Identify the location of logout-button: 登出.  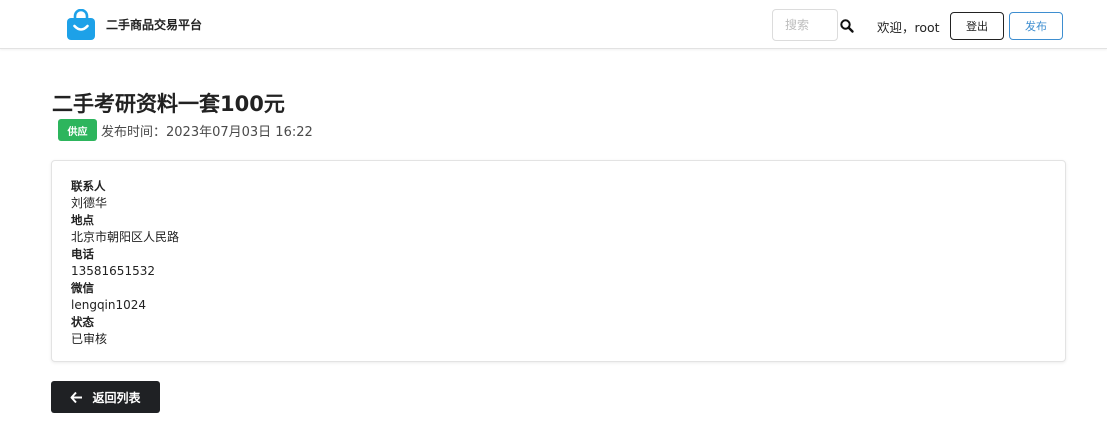
(977, 26).